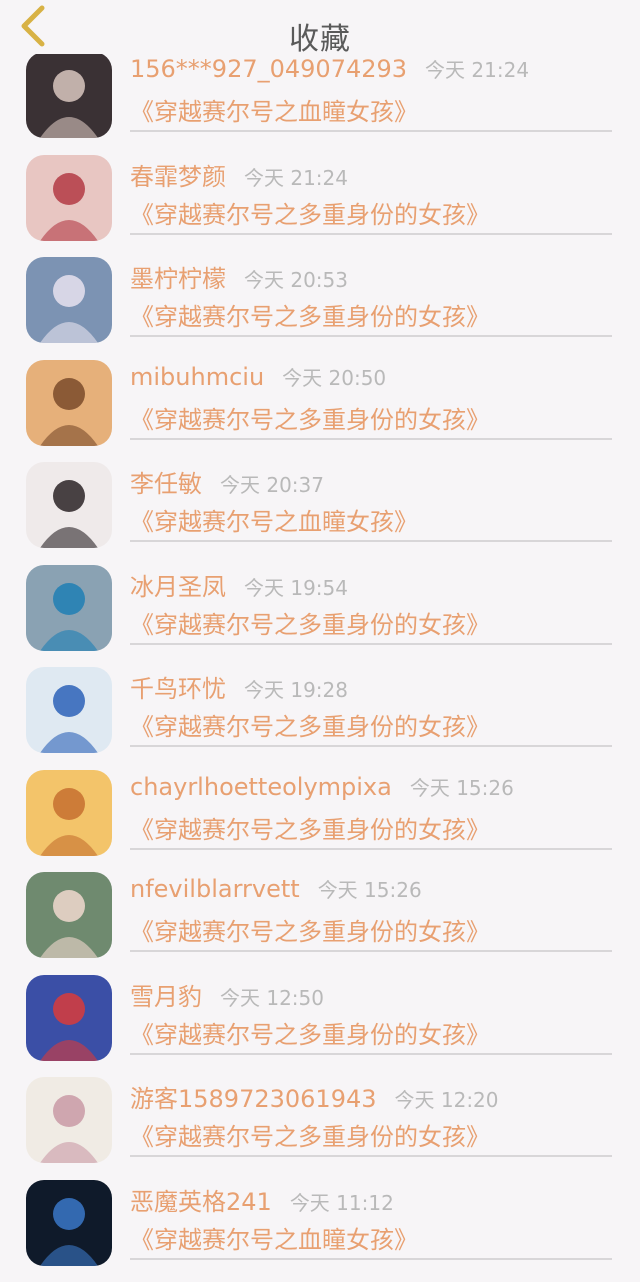 The width and height of the screenshot is (640, 1282). I want to click on name-line: 雪月豹 今天 12:50, so click(227, 995).